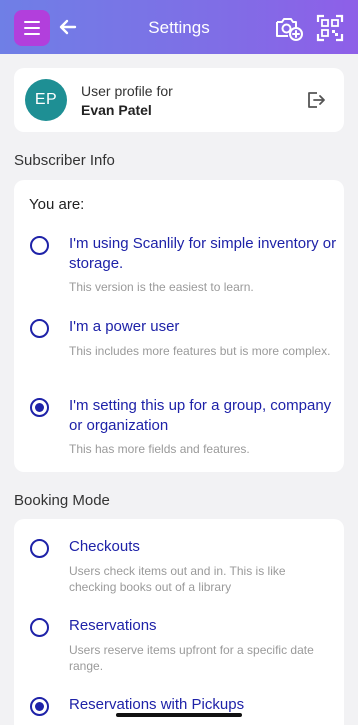 This screenshot has height=725, width=358. I want to click on app-header: Settings, so click(179, 27).